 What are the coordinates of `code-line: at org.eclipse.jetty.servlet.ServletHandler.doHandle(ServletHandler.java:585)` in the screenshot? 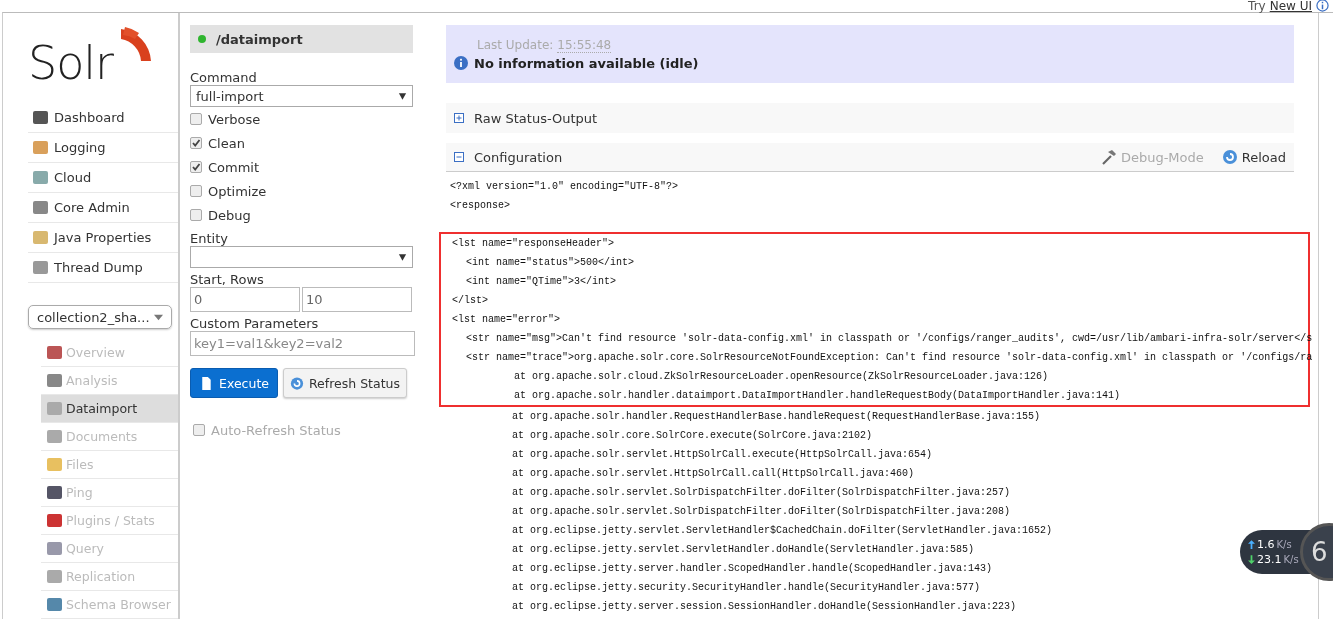 It's located at (743, 550).